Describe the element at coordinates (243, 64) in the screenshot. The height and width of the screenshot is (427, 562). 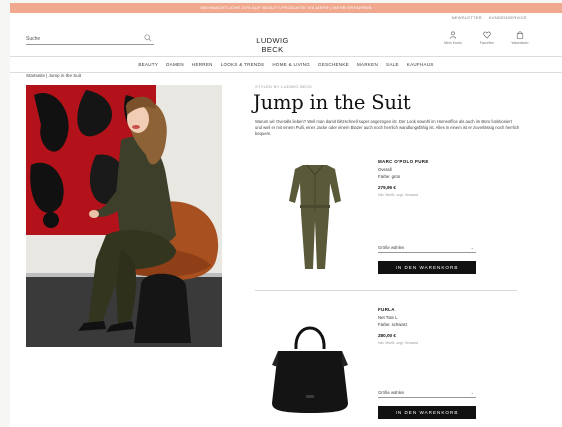
I see `nav-item-looks-trends: LOOKS & TRENDS` at that location.